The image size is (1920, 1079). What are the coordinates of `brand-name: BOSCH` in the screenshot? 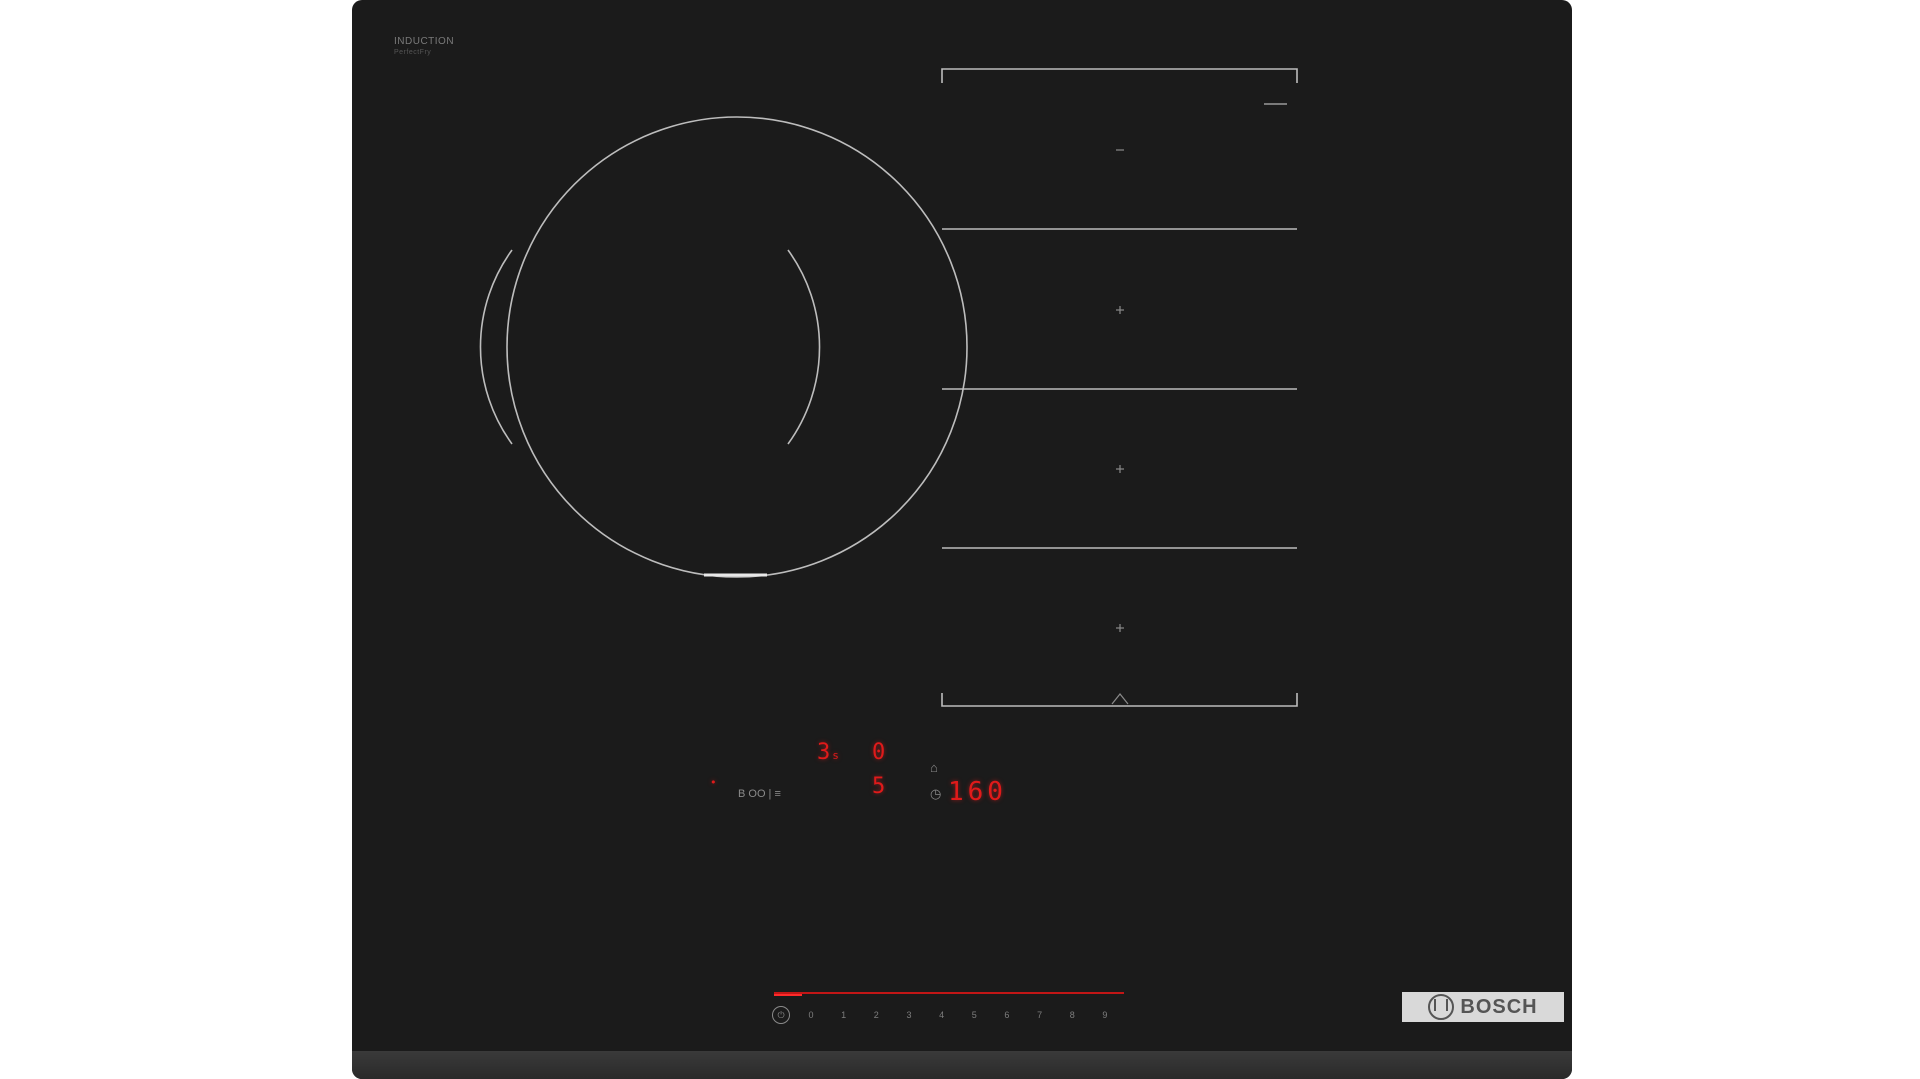 It's located at (1499, 1006).